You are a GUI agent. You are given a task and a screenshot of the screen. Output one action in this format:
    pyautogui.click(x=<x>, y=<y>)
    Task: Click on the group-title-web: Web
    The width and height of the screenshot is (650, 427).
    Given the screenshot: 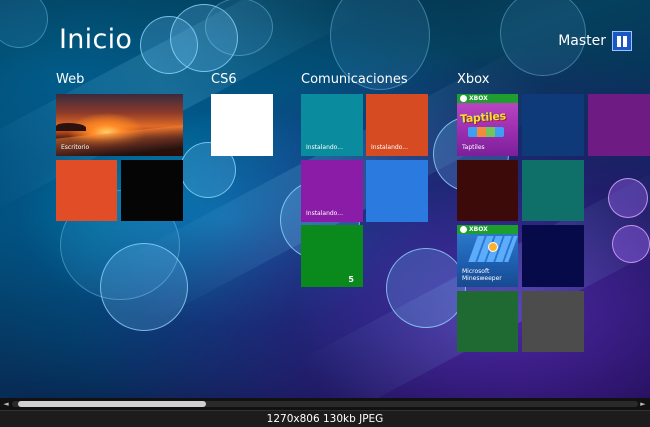 What is the action you would take?
    pyautogui.click(x=70, y=79)
    